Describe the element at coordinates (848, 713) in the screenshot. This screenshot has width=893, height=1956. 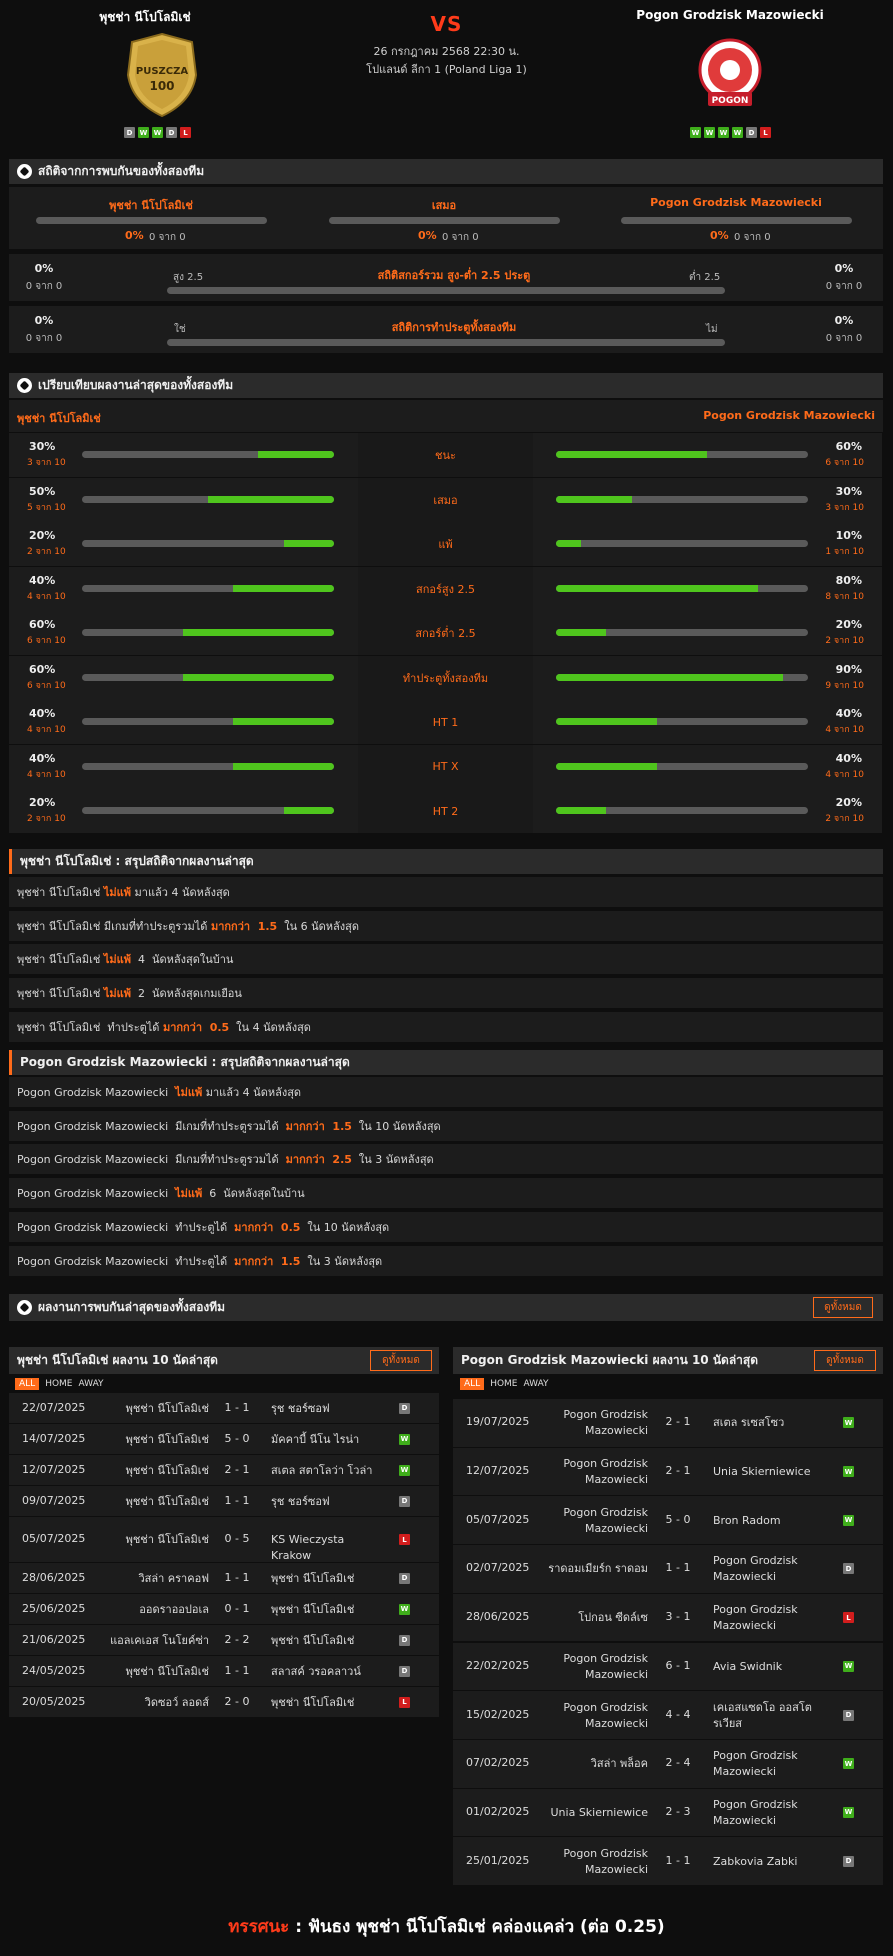
I see `compare-away-pct: 40%` at that location.